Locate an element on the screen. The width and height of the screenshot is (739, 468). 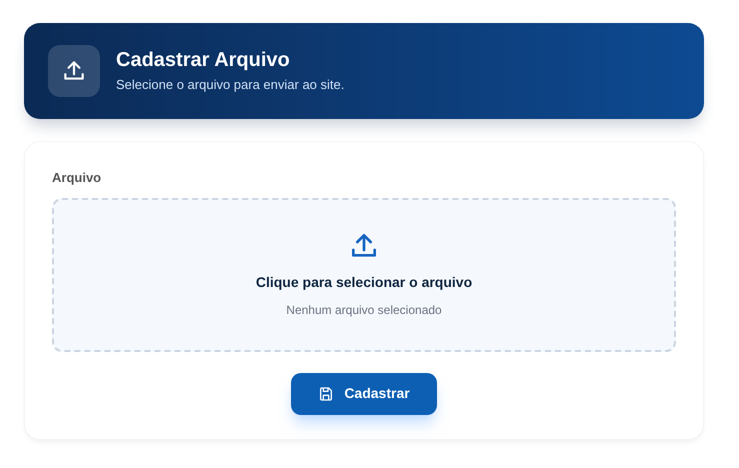
header-subtitle: Selecione o arquivo para enviar ao site. is located at coordinates (230, 85).